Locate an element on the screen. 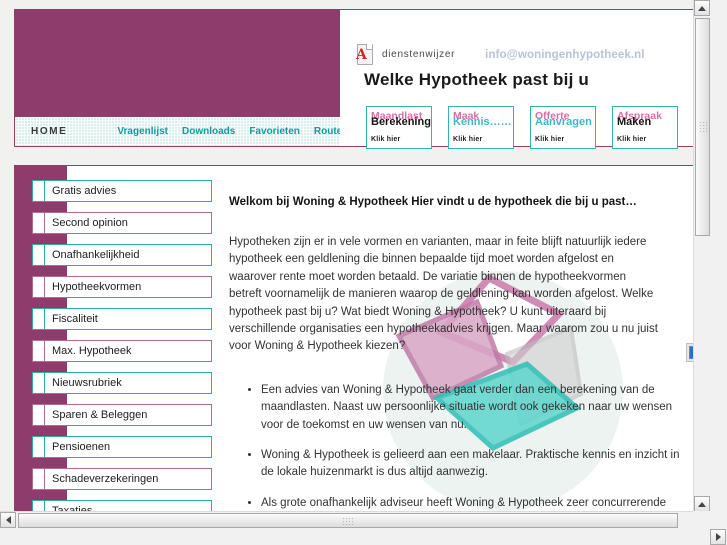 This screenshot has width=727, height=545. action-button-maak-kennis: Maak Kennis…… Klik hier is located at coordinates (481, 127).